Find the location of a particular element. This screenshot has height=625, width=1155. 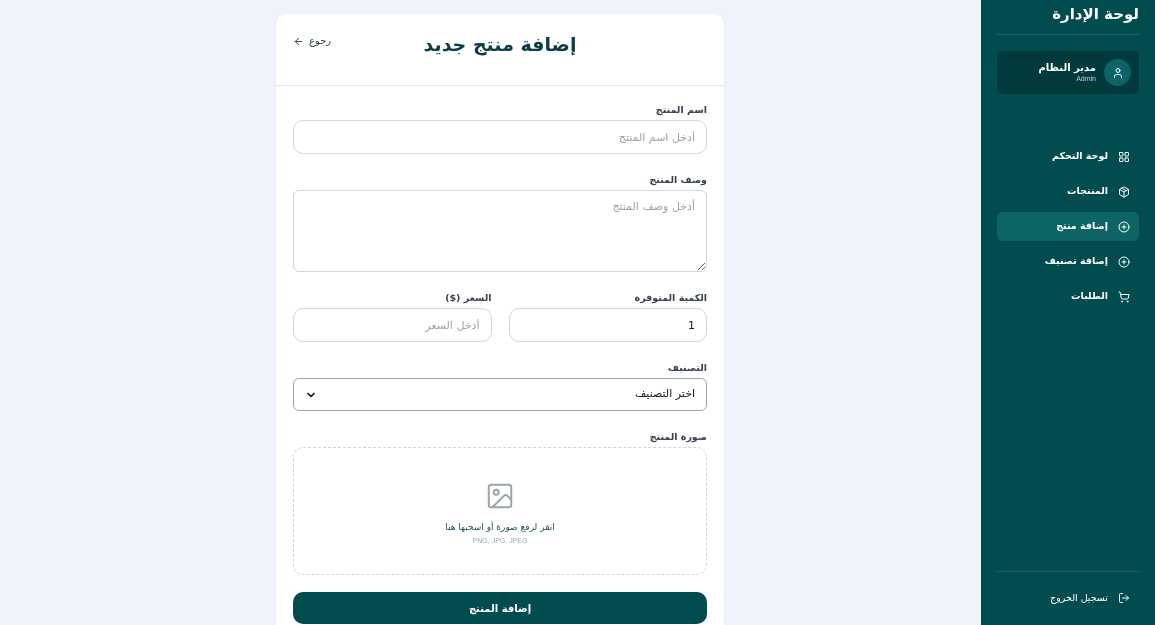

field-label: الكمية المتوفرة is located at coordinates (670, 297).